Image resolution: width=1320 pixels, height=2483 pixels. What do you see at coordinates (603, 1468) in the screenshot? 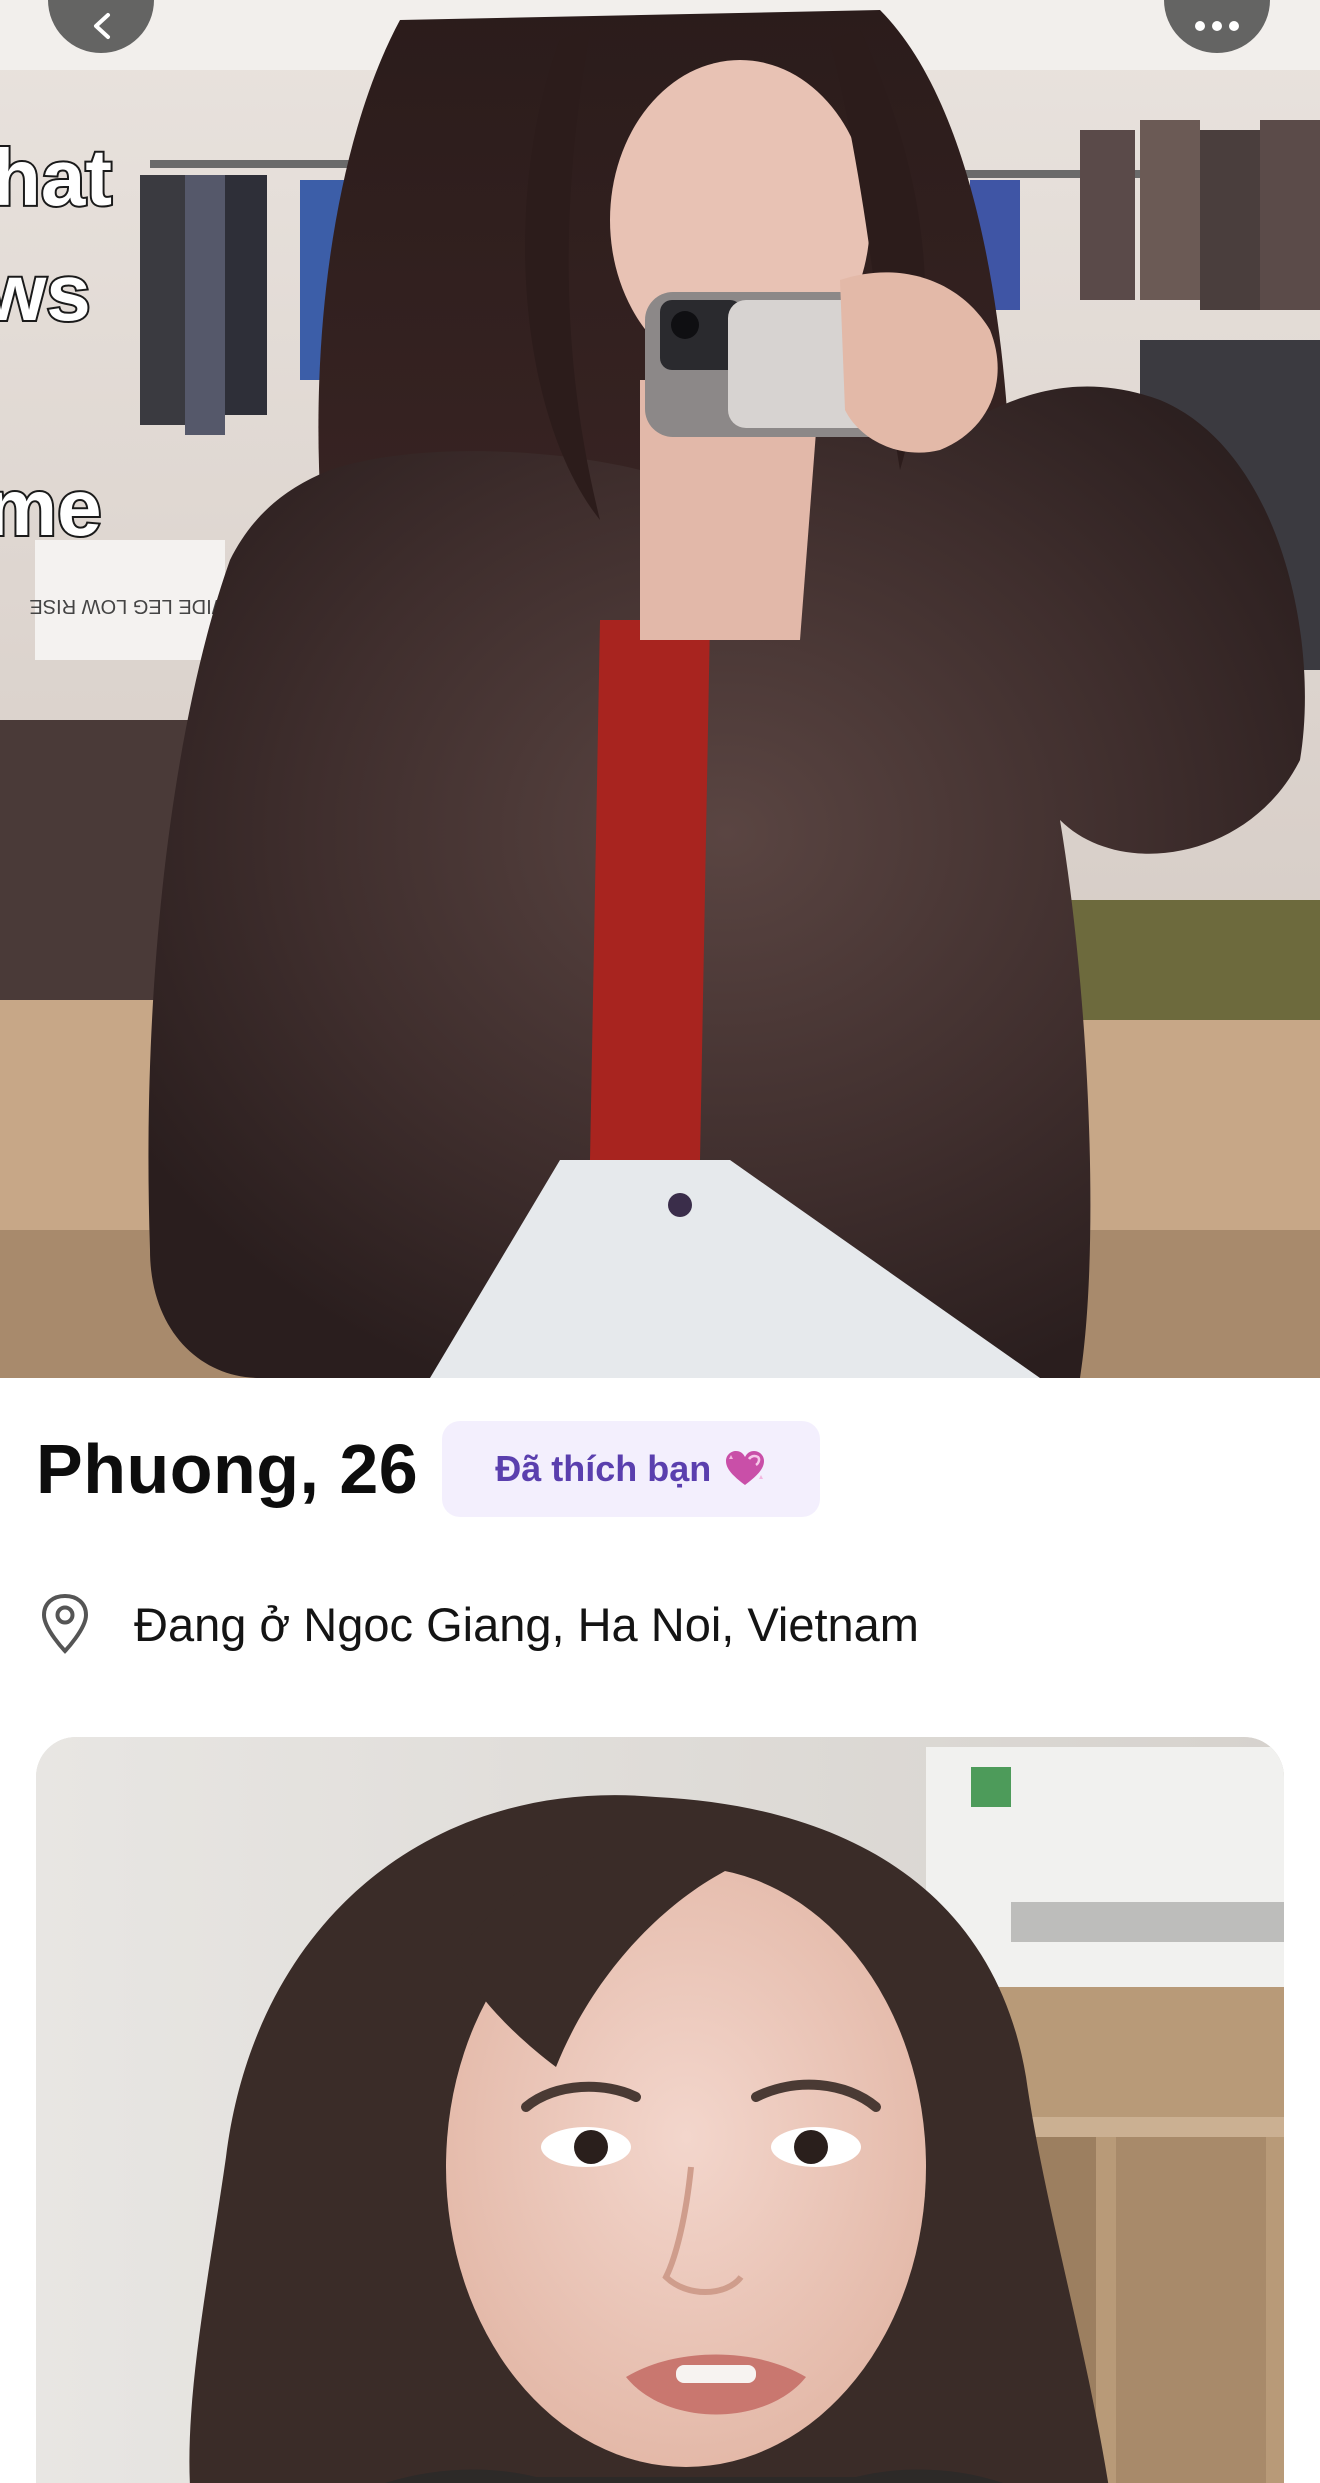
I see `liked-you-badge-label: Đã thích bạn` at bounding box center [603, 1468].